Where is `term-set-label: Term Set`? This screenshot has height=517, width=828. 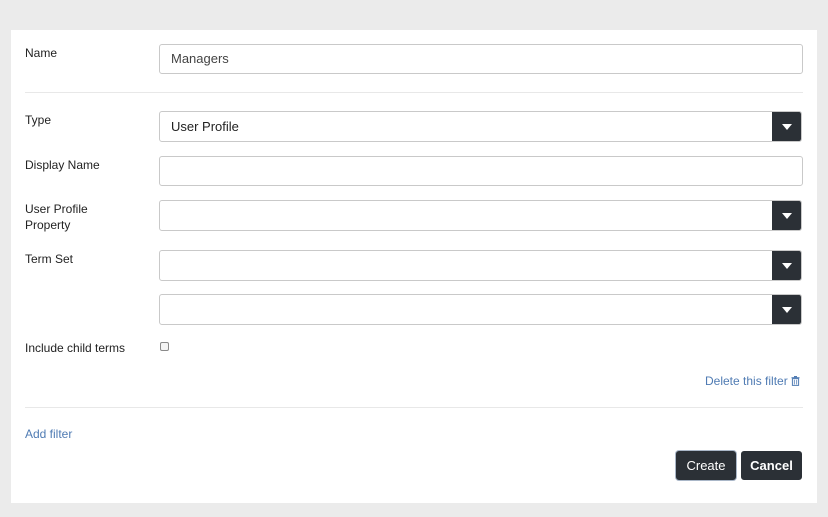
term-set-label: Term Set is located at coordinates (49, 259).